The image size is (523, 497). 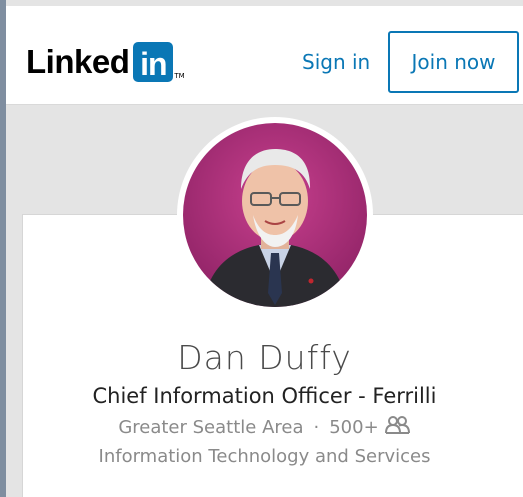 What do you see at coordinates (264, 456) in the screenshot?
I see `profile-industry: Information Technology and Services` at bounding box center [264, 456].